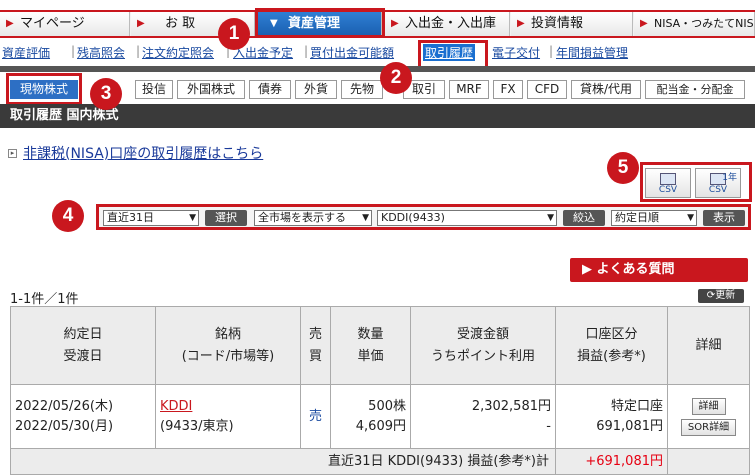  What do you see at coordinates (227, 334) in the screenshot?
I see `header-text: 銘柄` at bounding box center [227, 334].